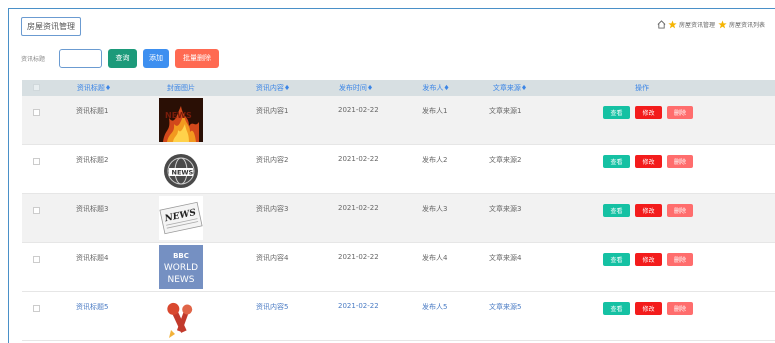 This screenshot has height=343, width=775. What do you see at coordinates (36, 87) in the screenshot?
I see `select-all-checkbox` at bounding box center [36, 87].